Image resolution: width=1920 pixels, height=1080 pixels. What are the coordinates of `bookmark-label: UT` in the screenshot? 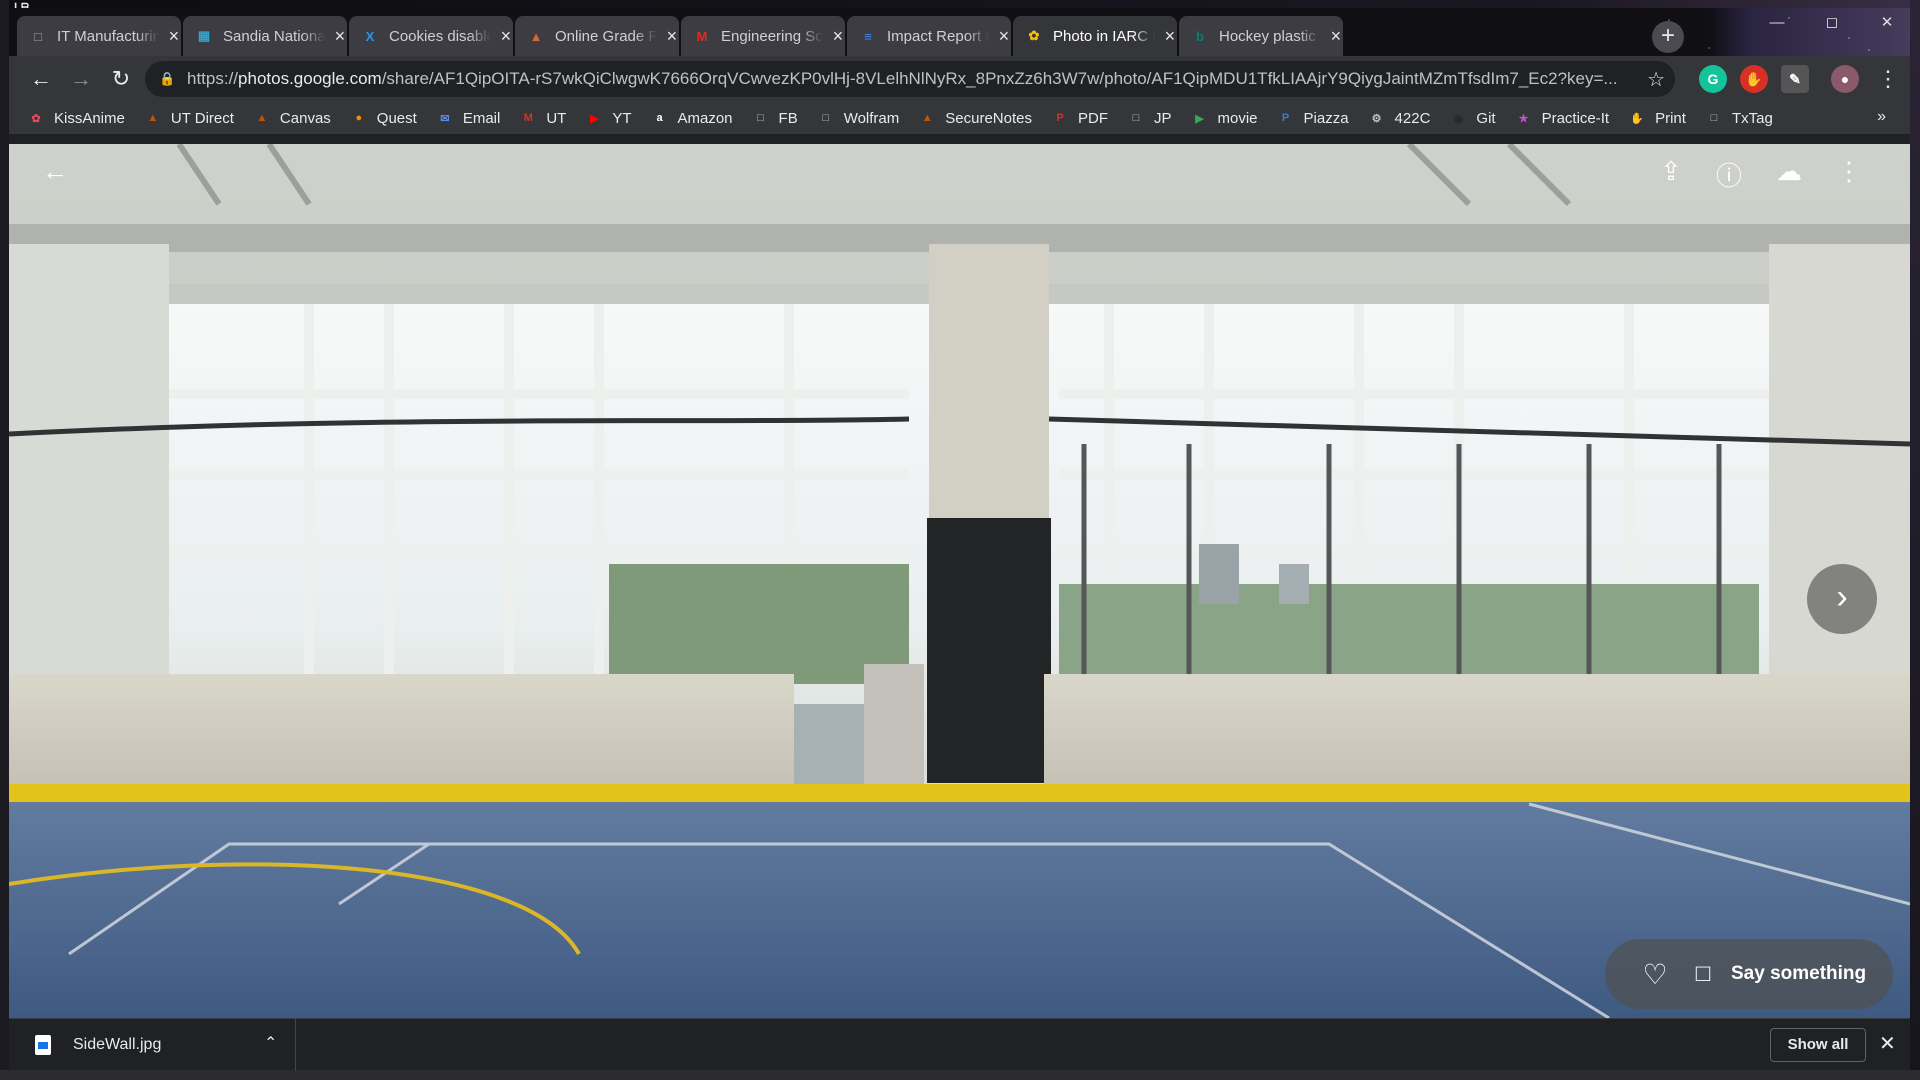 It's located at (556, 118).